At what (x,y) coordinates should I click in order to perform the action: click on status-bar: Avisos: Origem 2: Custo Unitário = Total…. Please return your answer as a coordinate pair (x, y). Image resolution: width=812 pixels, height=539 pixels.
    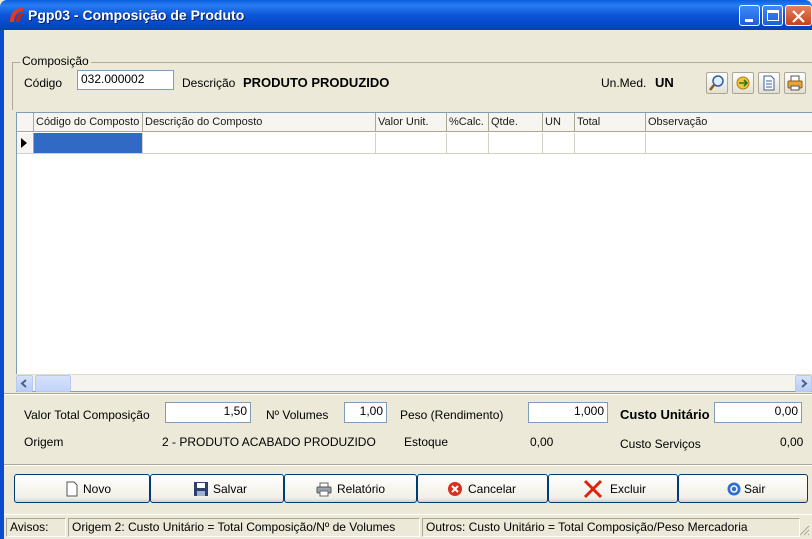
    Looking at the image, I should click on (408, 526).